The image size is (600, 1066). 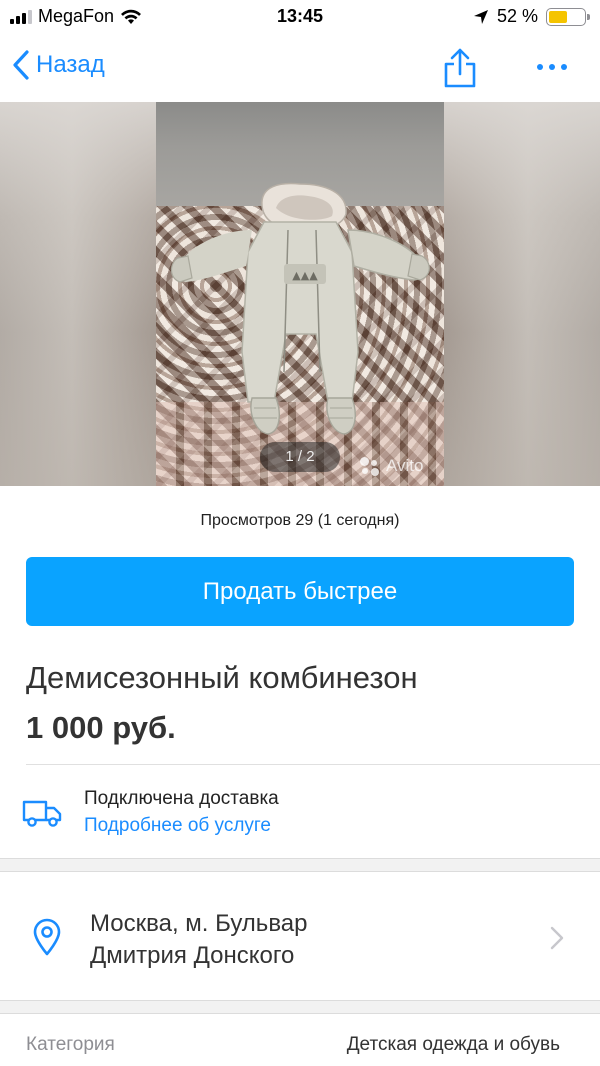 What do you see at coordinates (21, 65) in the screenshot?
I see `chevron-left-icon` at bounding box center [21, 65].